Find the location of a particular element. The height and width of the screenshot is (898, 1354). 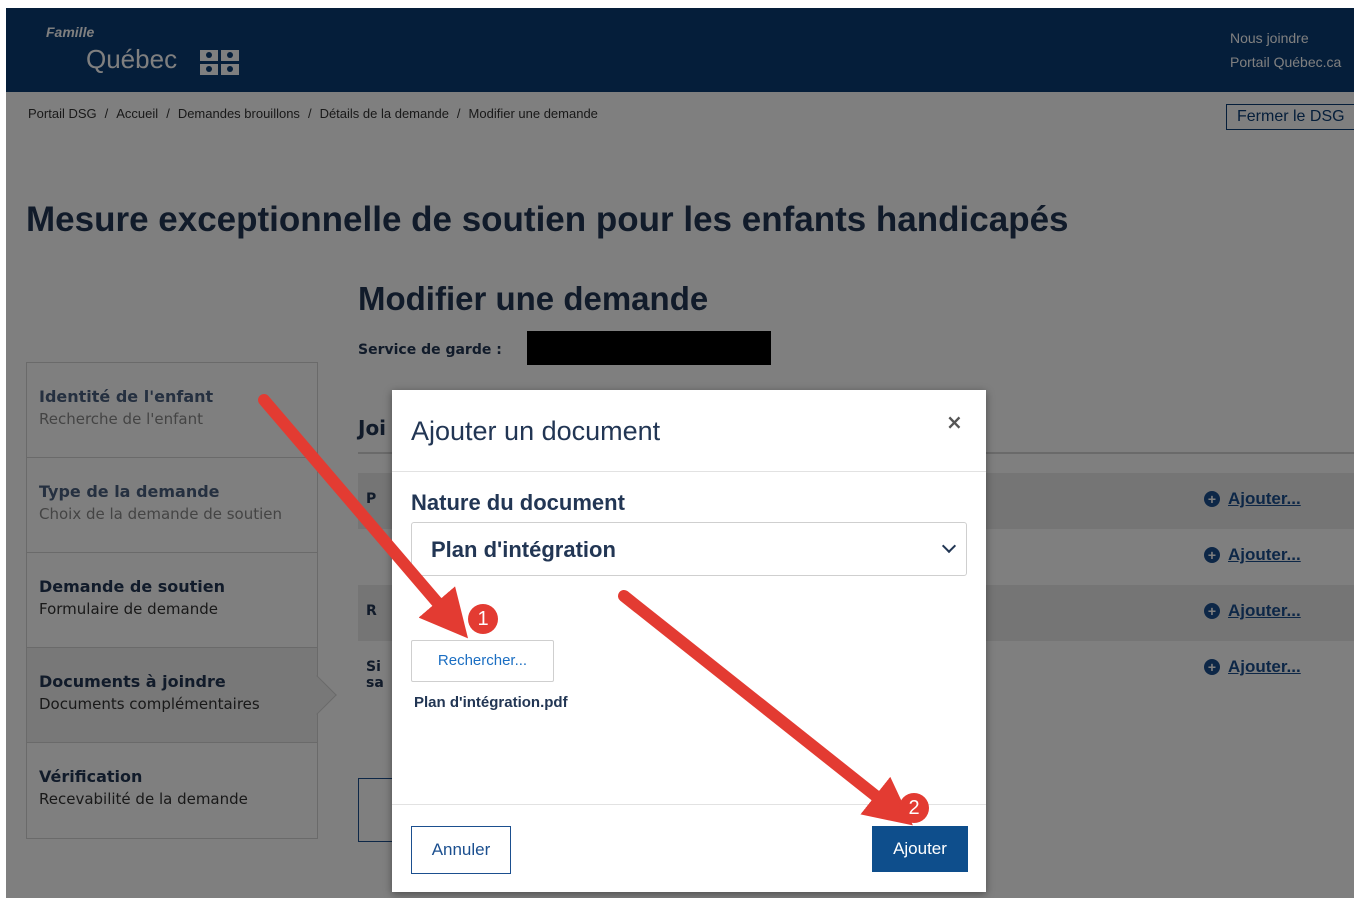

close-icon: × is located at coordinates (954, 422).